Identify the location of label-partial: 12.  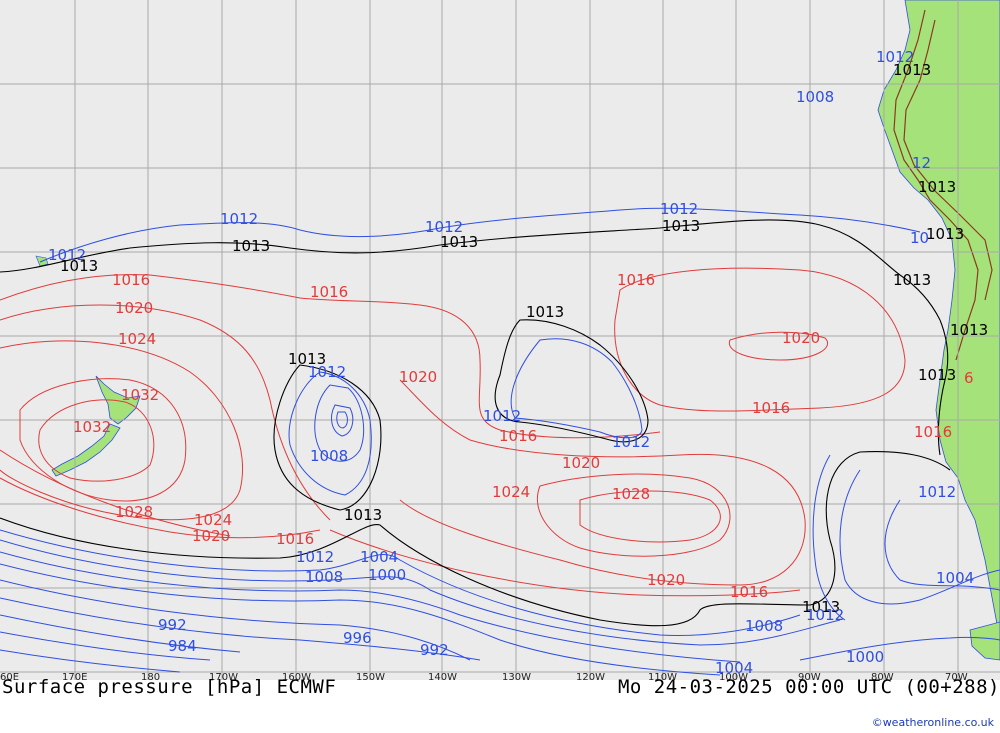
(921, 163).